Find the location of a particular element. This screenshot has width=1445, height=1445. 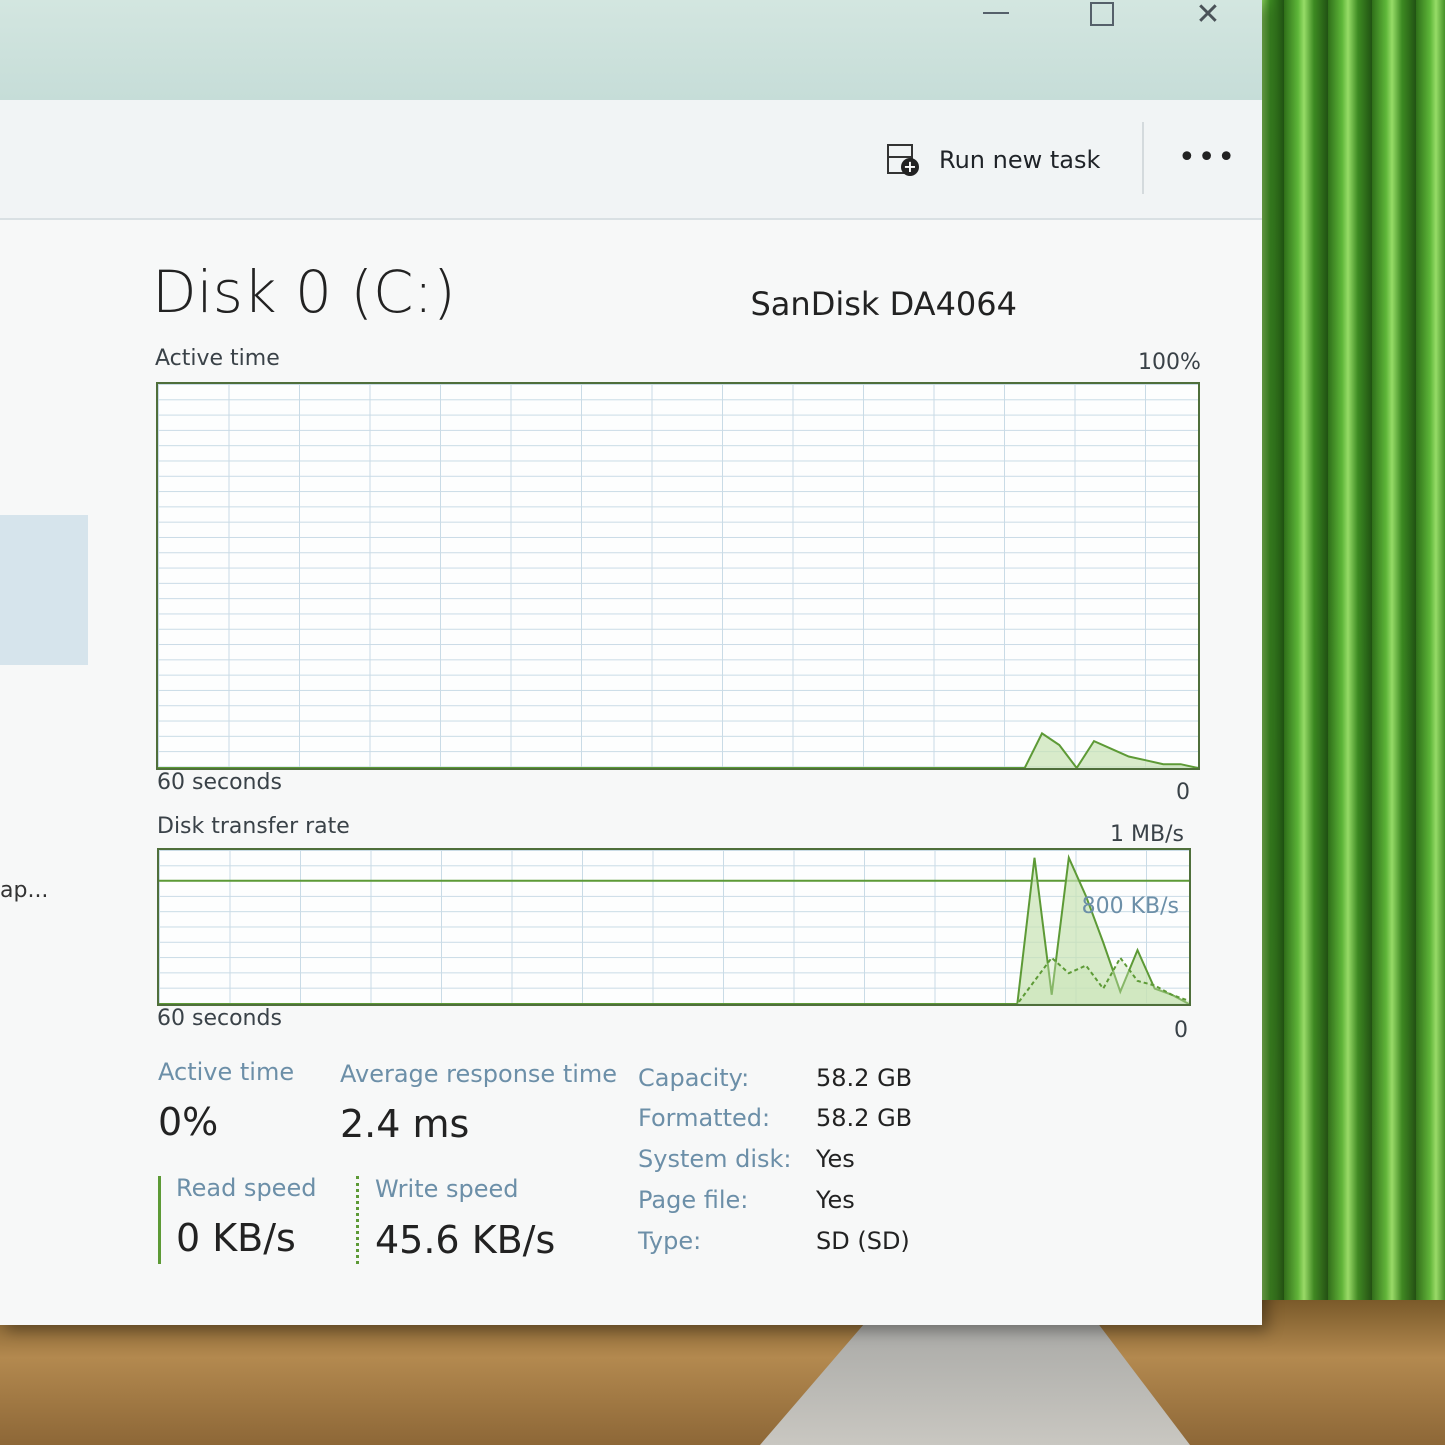

active-time-graph-label: Active time is located at coordinates (217, 358).